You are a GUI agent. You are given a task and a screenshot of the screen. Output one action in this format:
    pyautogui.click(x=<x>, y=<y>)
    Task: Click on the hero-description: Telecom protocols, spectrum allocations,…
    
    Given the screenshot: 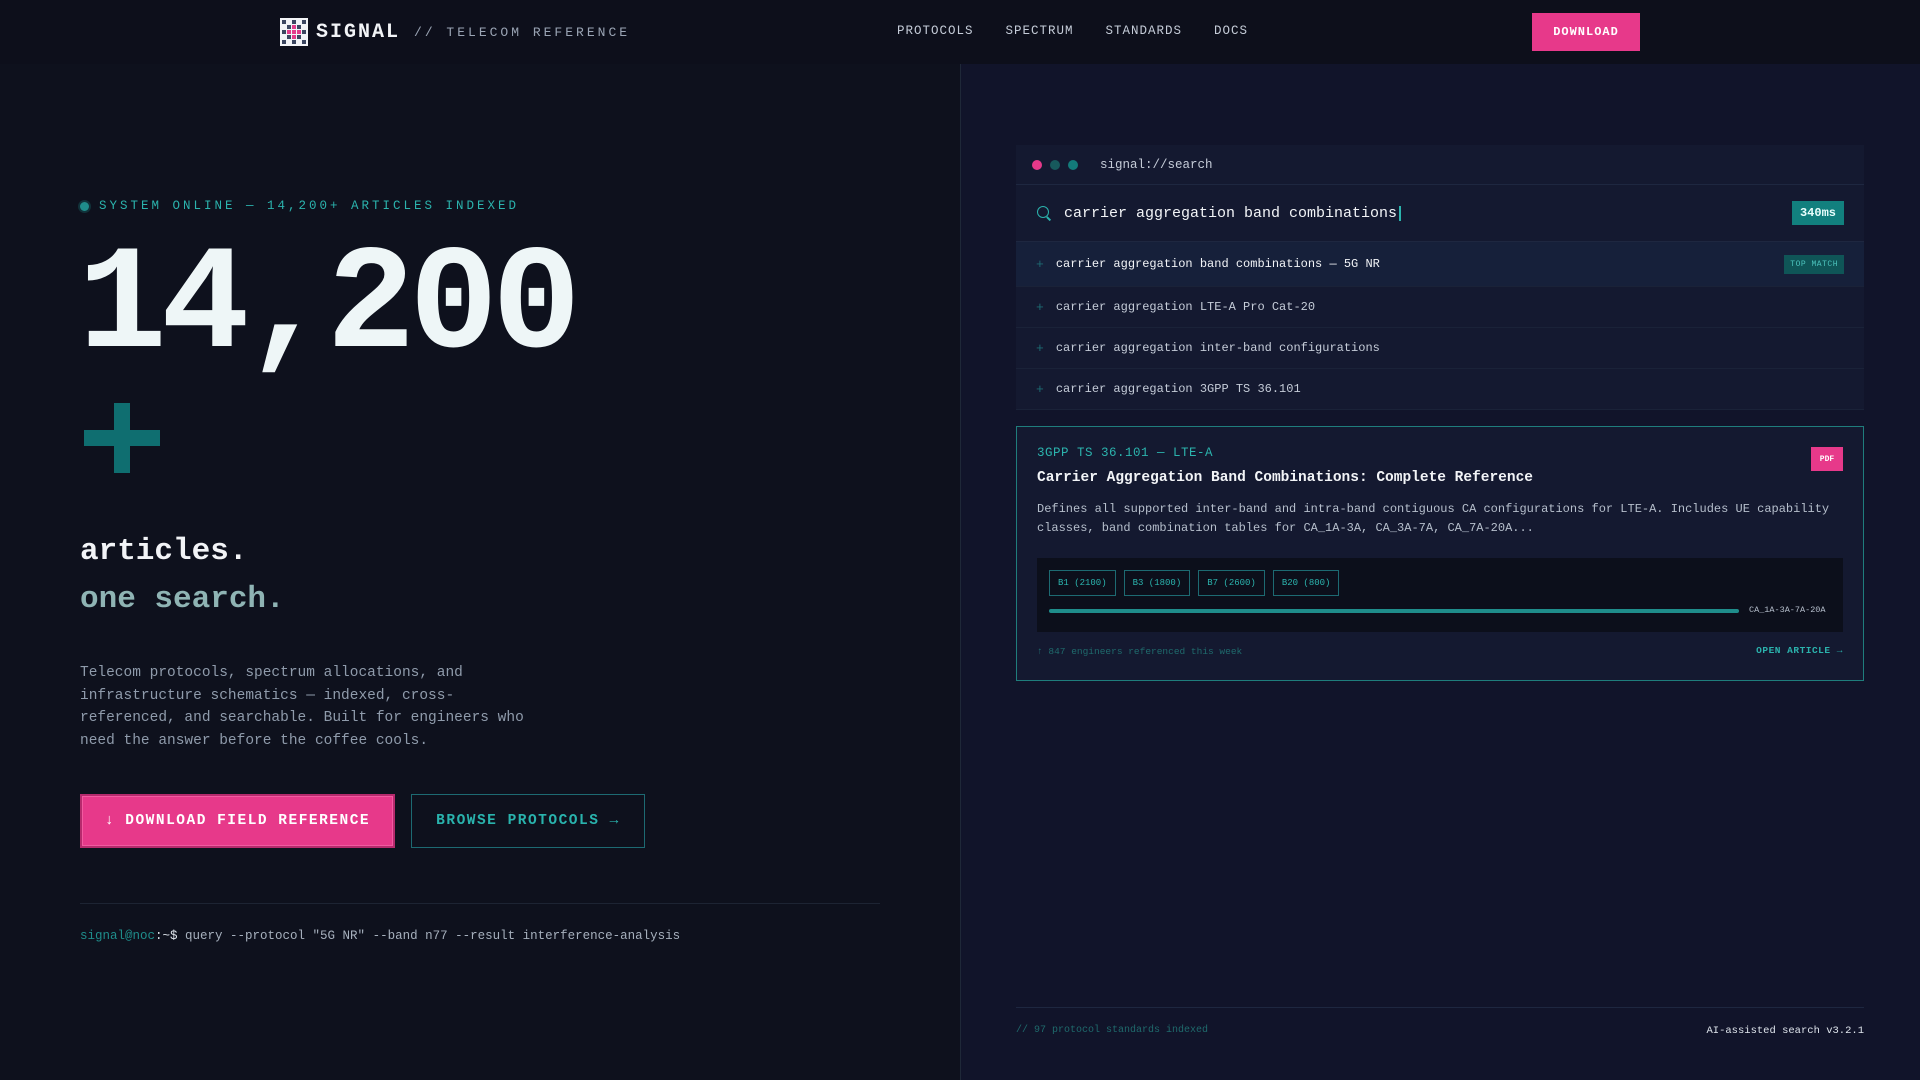 What is the action you would take?
    pyautogui.click(x=302, y=707)
    